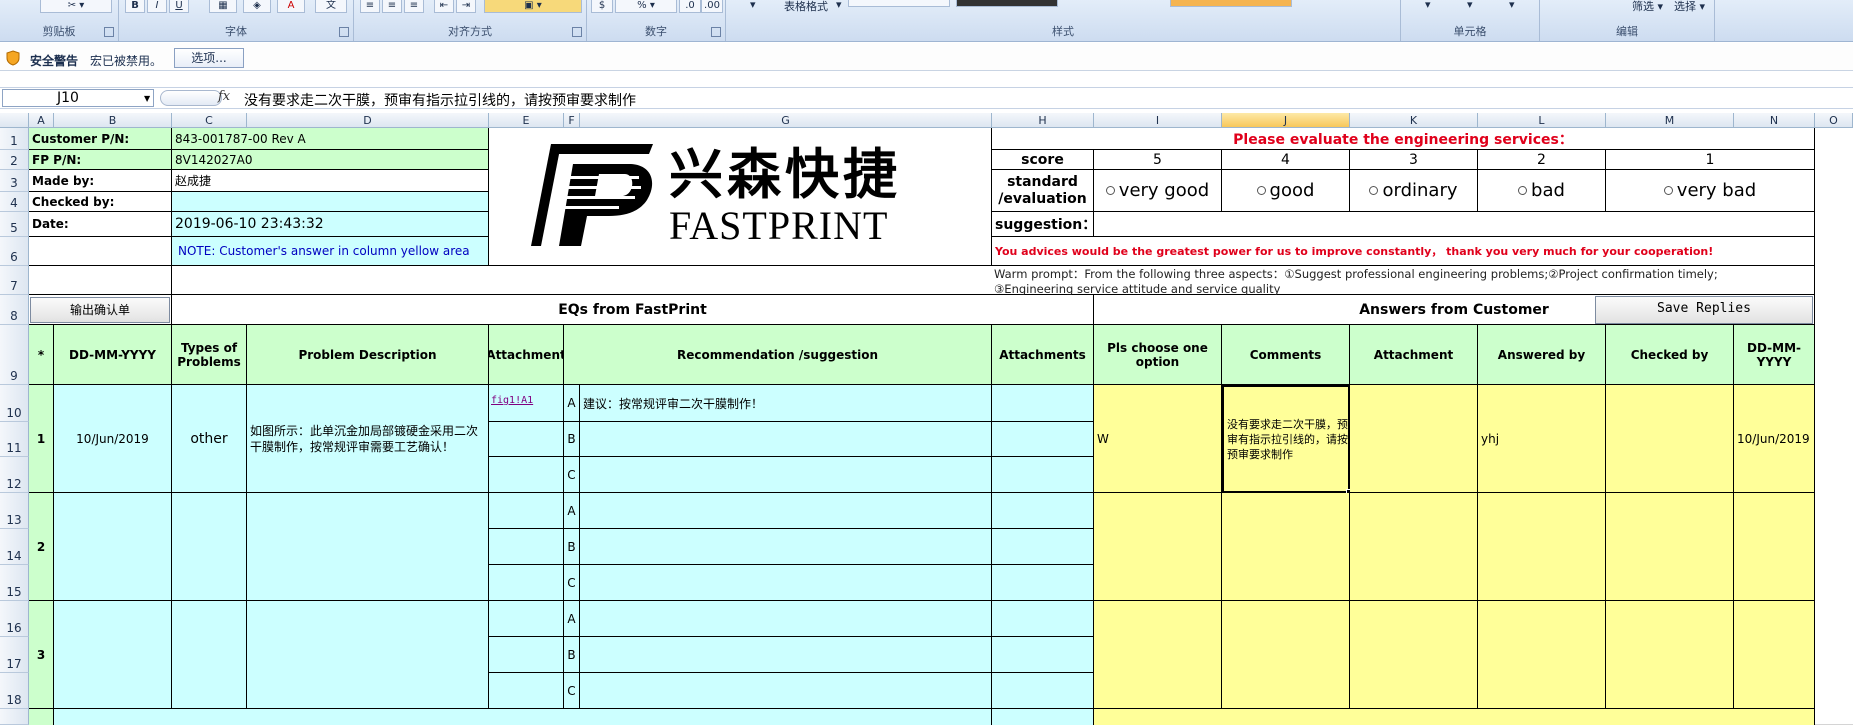 The width and height of the screenshot is (1853, 725). I want to click on font-launcher-icon, so click(344, 32).